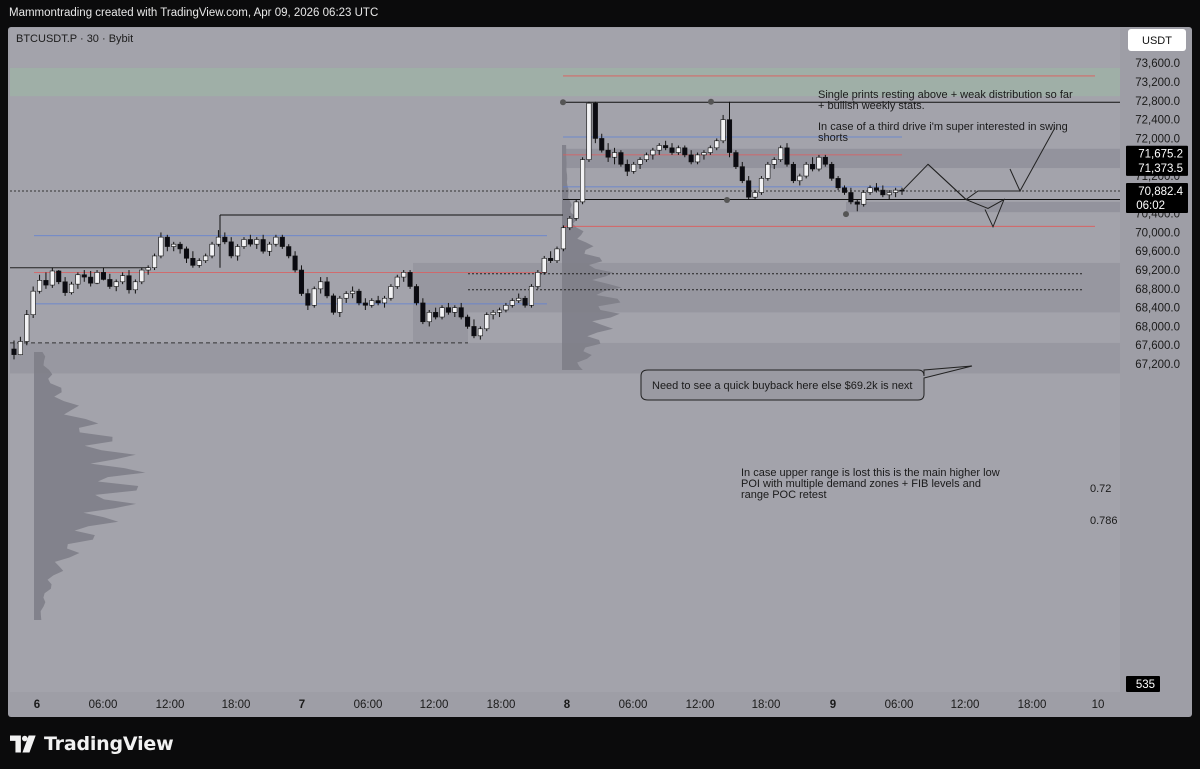  Describe the element at coordinates (833, 138) in the screenshot. I see `note-top-line-4: shorts` at that location.